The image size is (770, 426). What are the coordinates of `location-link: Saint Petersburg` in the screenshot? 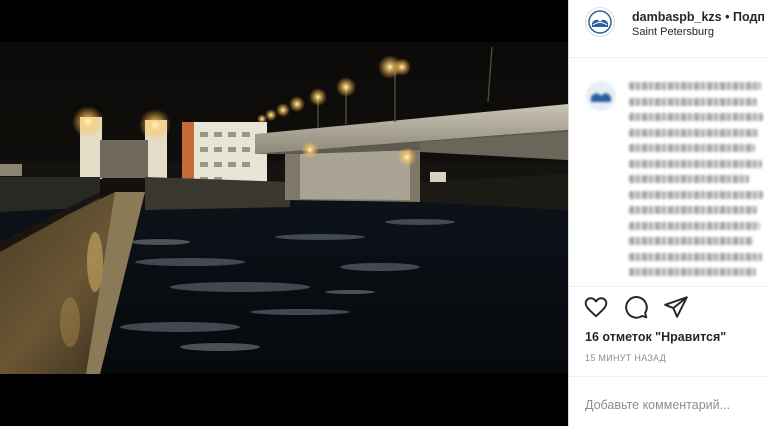 It's located at (673, 32).